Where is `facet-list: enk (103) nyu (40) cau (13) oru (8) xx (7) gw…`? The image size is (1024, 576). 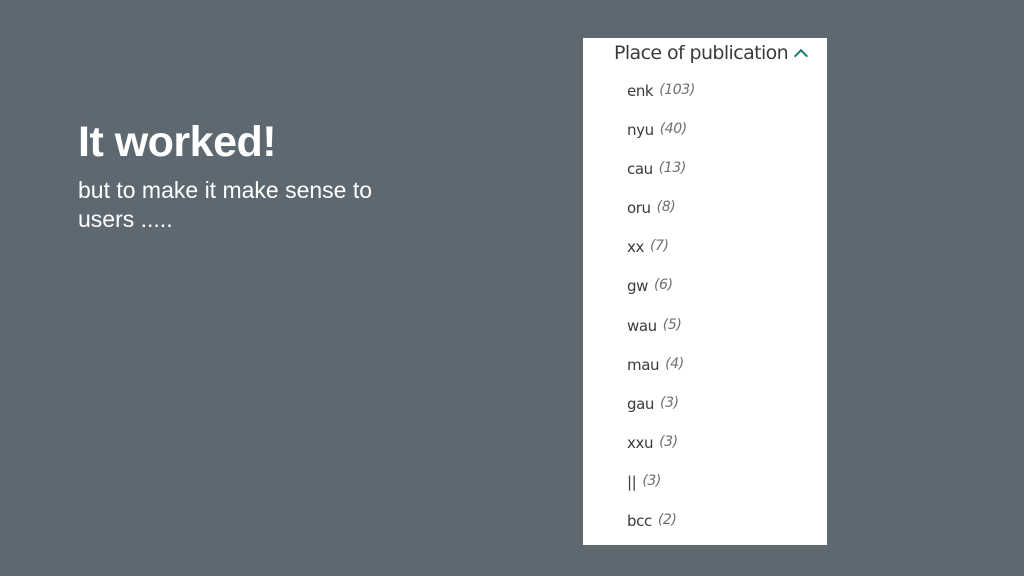 facet-list: enk (103) nyu (40) cau (13) oru (8) xx (7) gw… is located at coordinates (661, 316).